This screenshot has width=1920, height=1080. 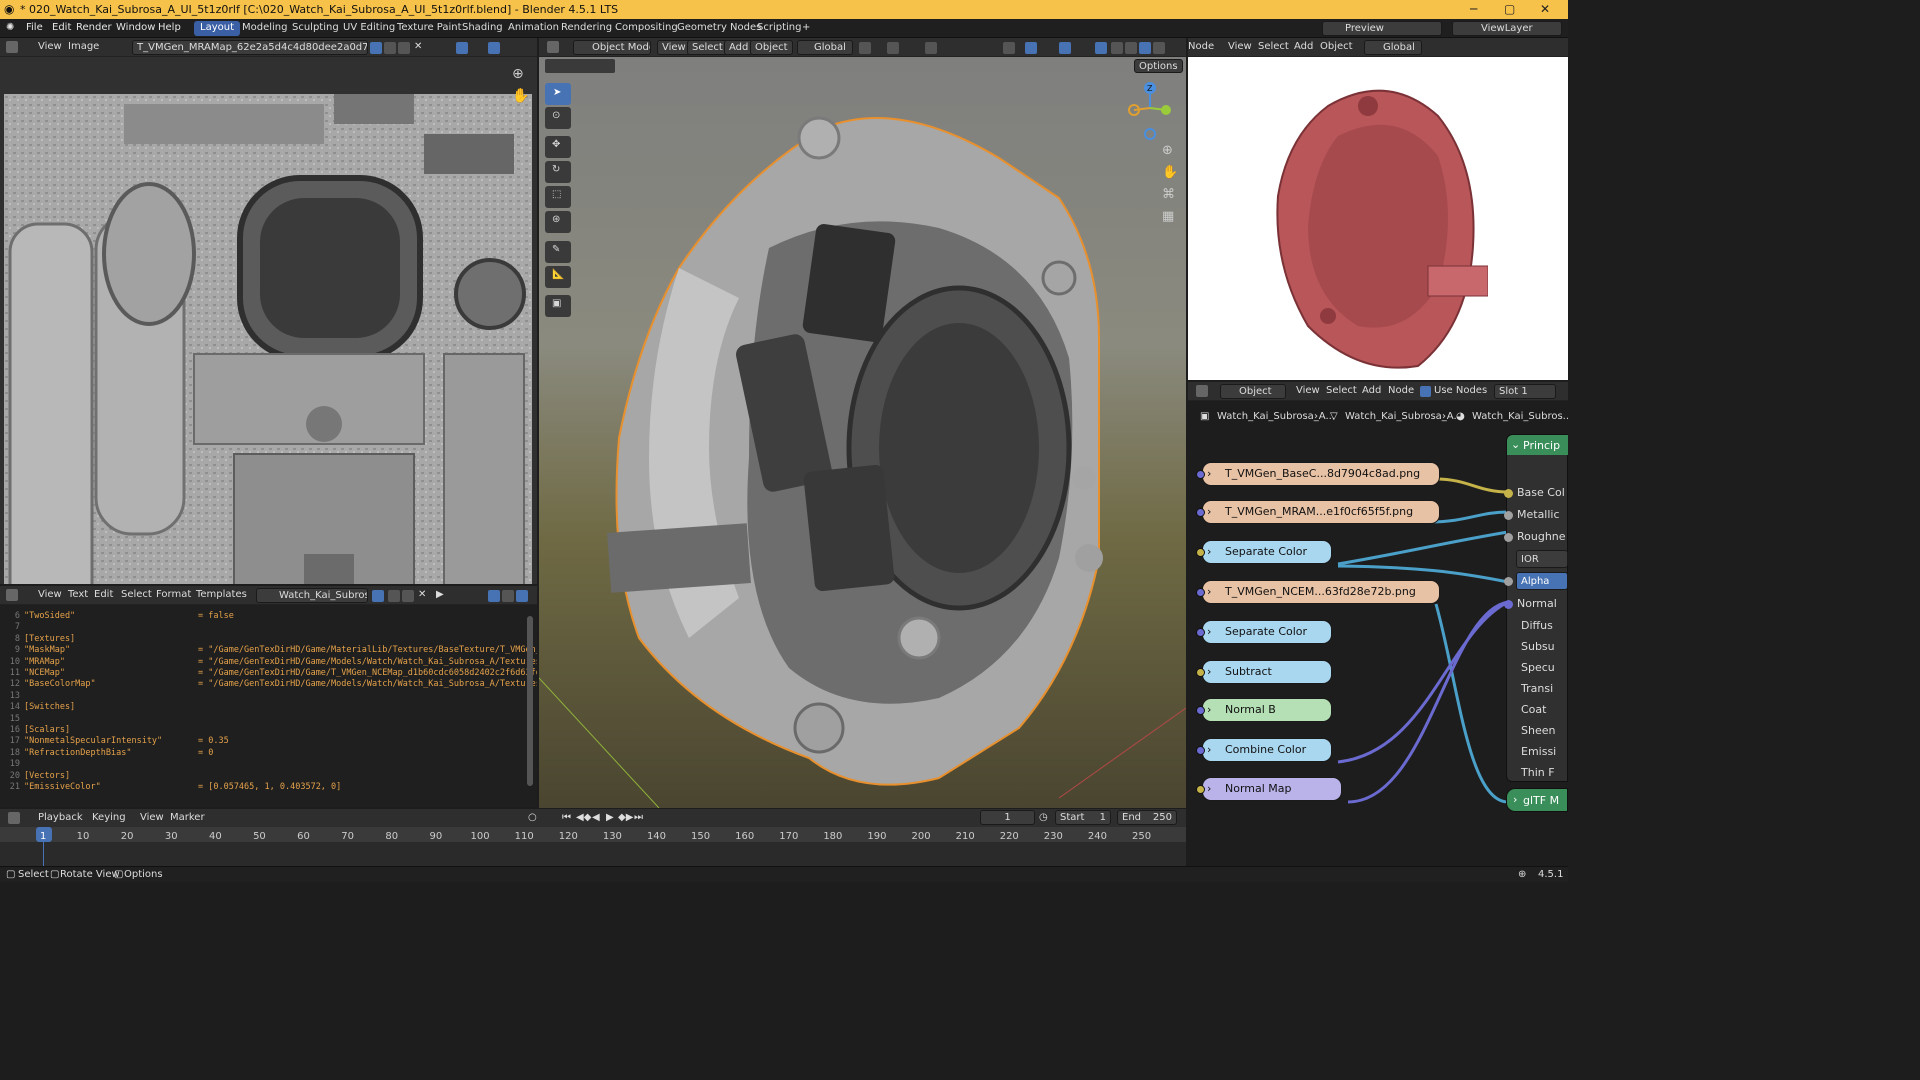 I want to click on measure-tool-button: 📐, so click(x=558, y=277).